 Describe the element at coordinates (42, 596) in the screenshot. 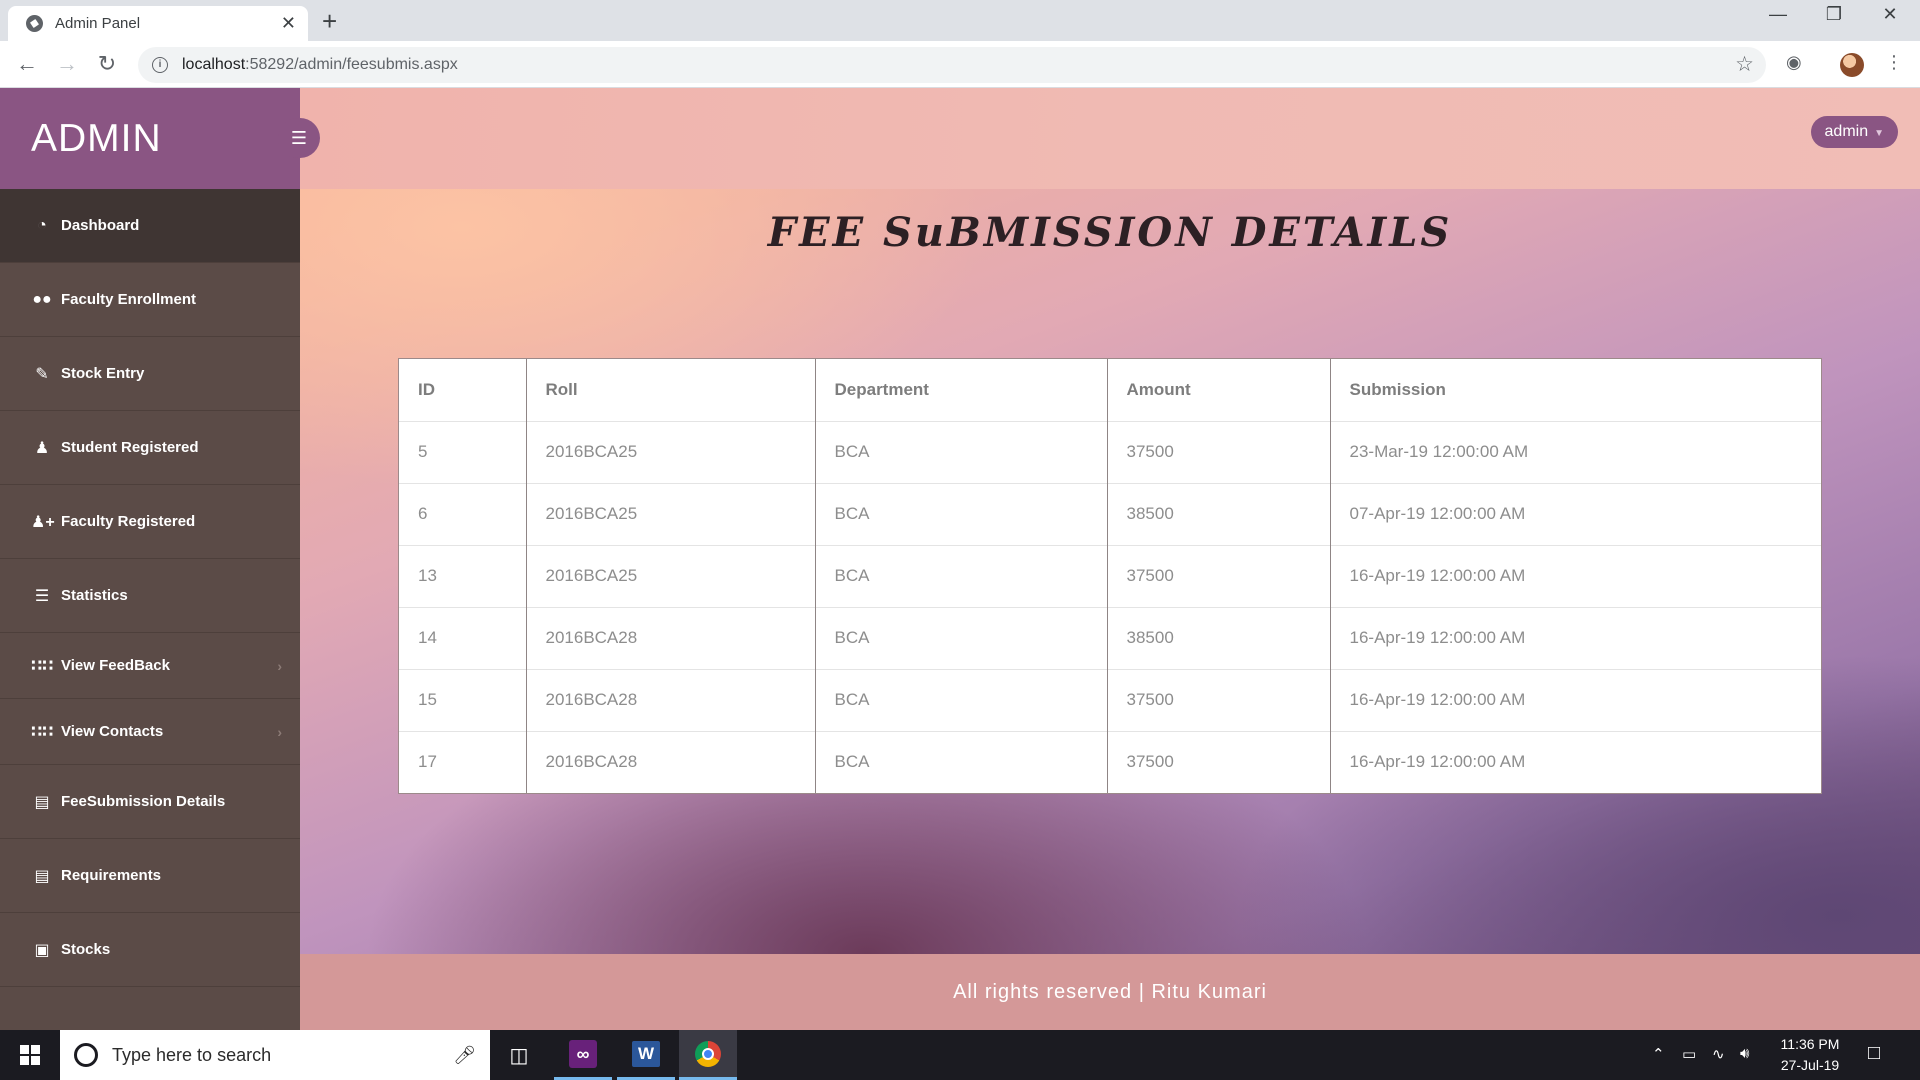

I see `list-icon: ☰` at that location.